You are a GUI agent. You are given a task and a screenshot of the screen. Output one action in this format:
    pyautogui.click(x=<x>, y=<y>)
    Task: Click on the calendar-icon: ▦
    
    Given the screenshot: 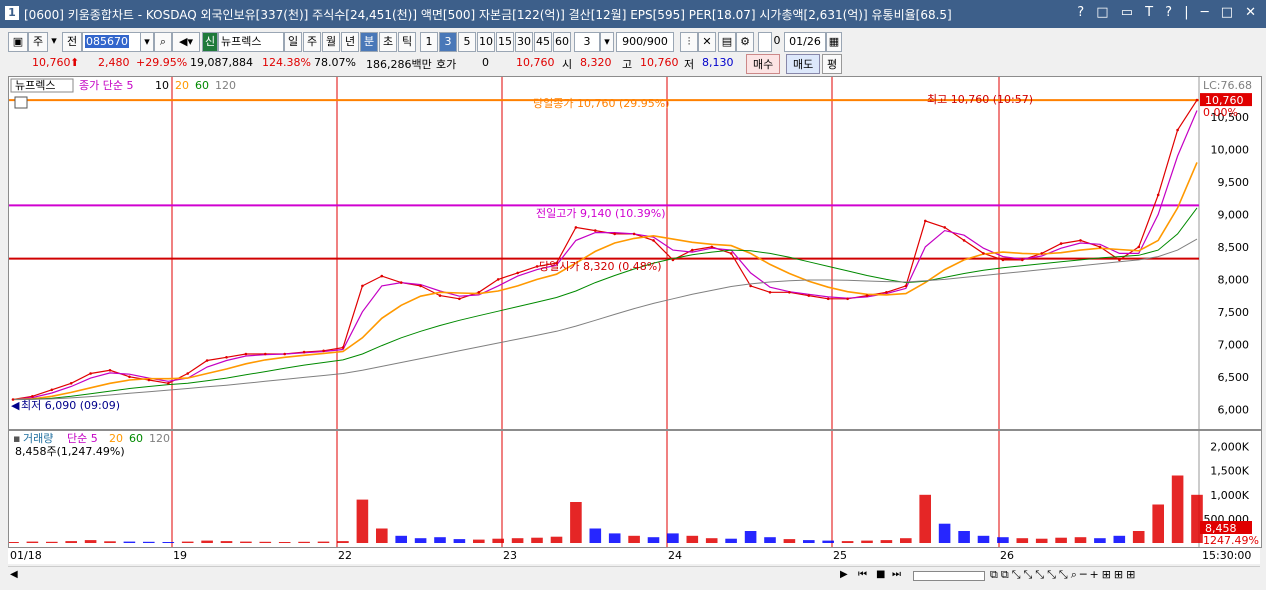 What is the action you would take?
    pyautogui.click(x=834, y=42)
    